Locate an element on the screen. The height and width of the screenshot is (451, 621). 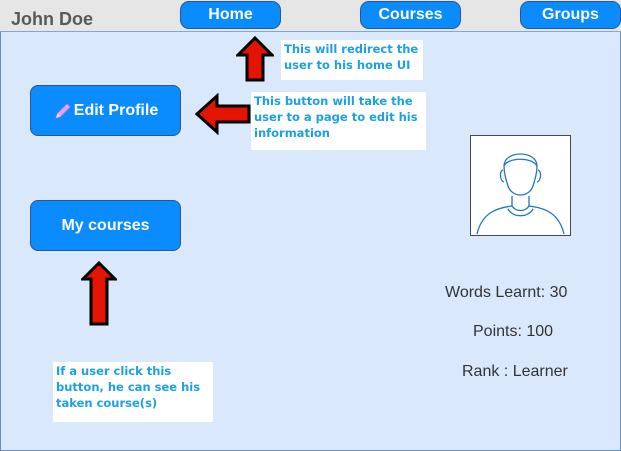
rank-stat: Rank : Learner is located at coordinates (515, 371).